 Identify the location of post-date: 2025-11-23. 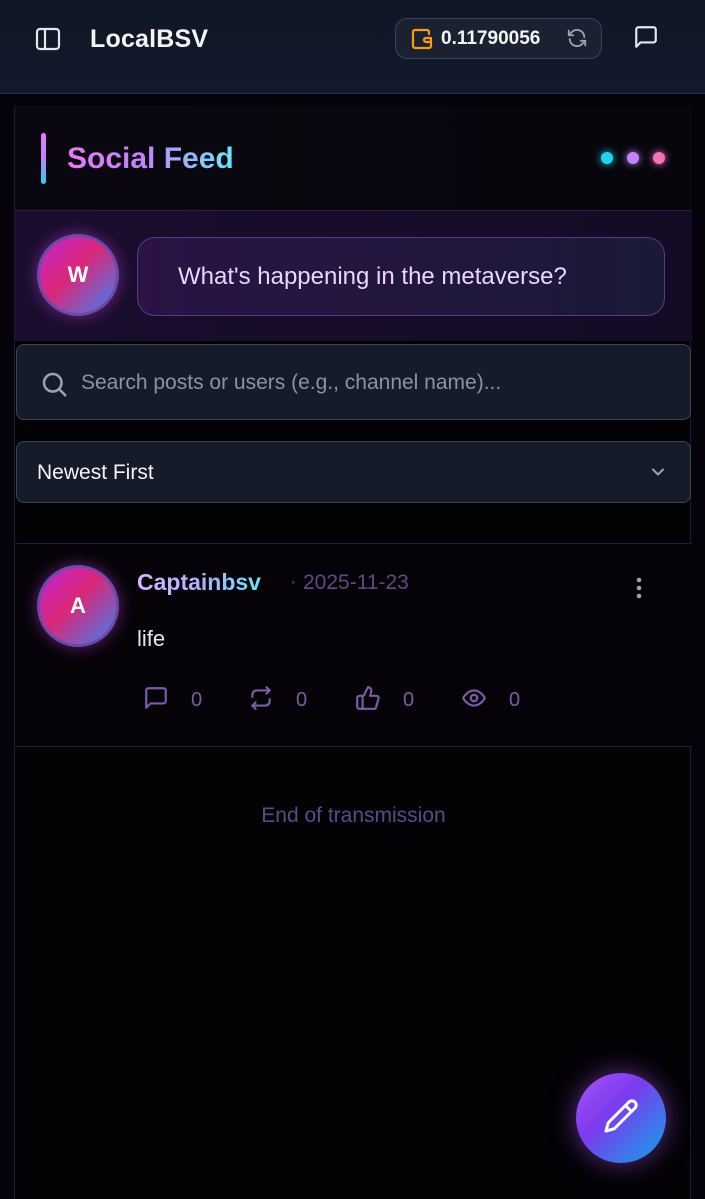
(356, 582).